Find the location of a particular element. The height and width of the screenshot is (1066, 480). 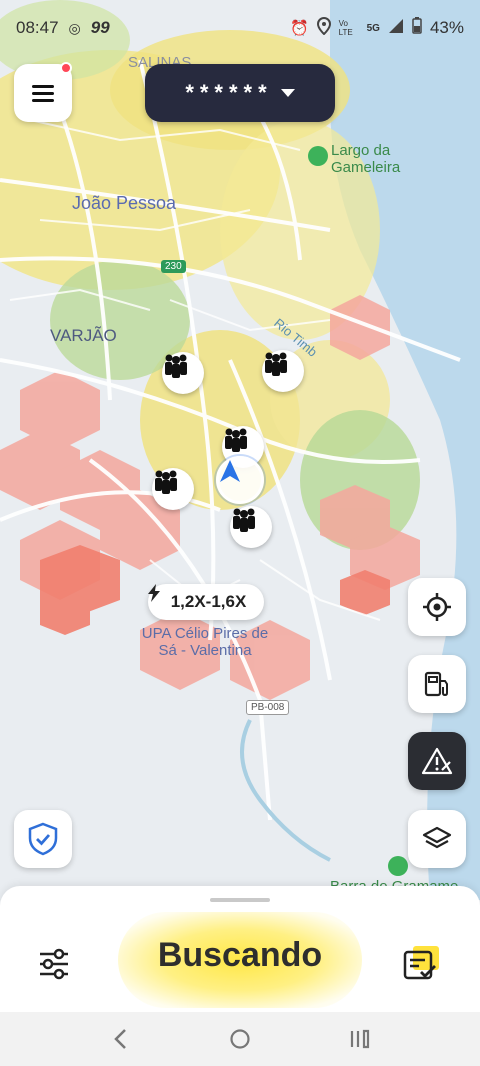

map-label-upa: UPA Célio Pires de Sá - Valentina is located at coordinates (205, 642).